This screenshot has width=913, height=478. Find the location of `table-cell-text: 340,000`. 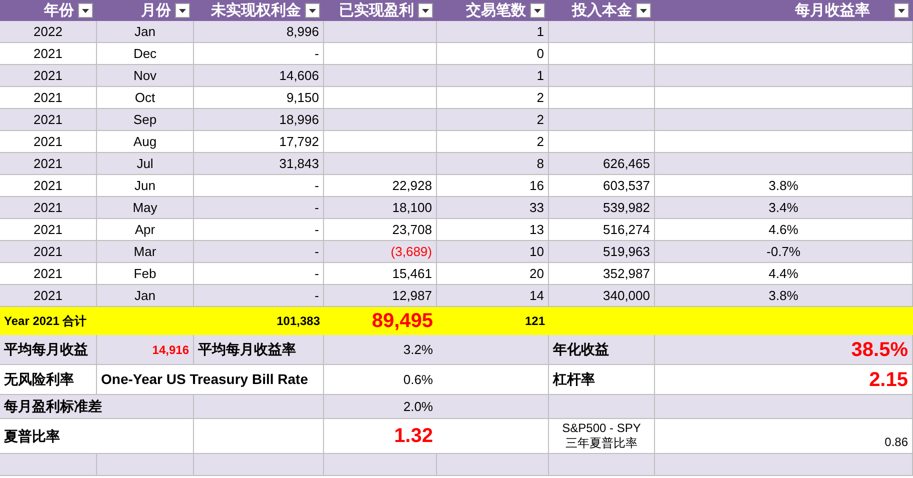

table-cell-text: 340,000 is located at coordinates (626, 295).